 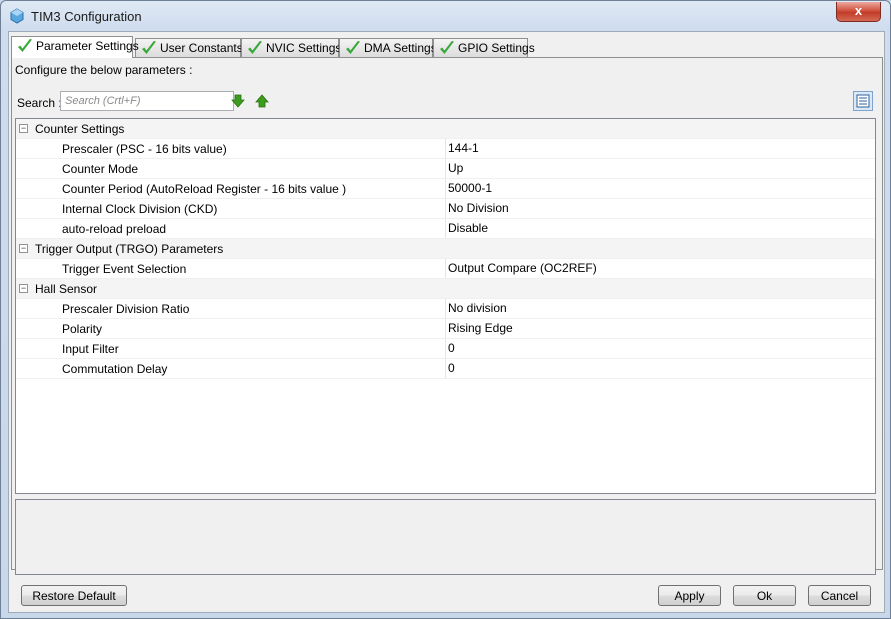 I want to click on param-row: Counter Mode Up, so click(x=445, y=169).